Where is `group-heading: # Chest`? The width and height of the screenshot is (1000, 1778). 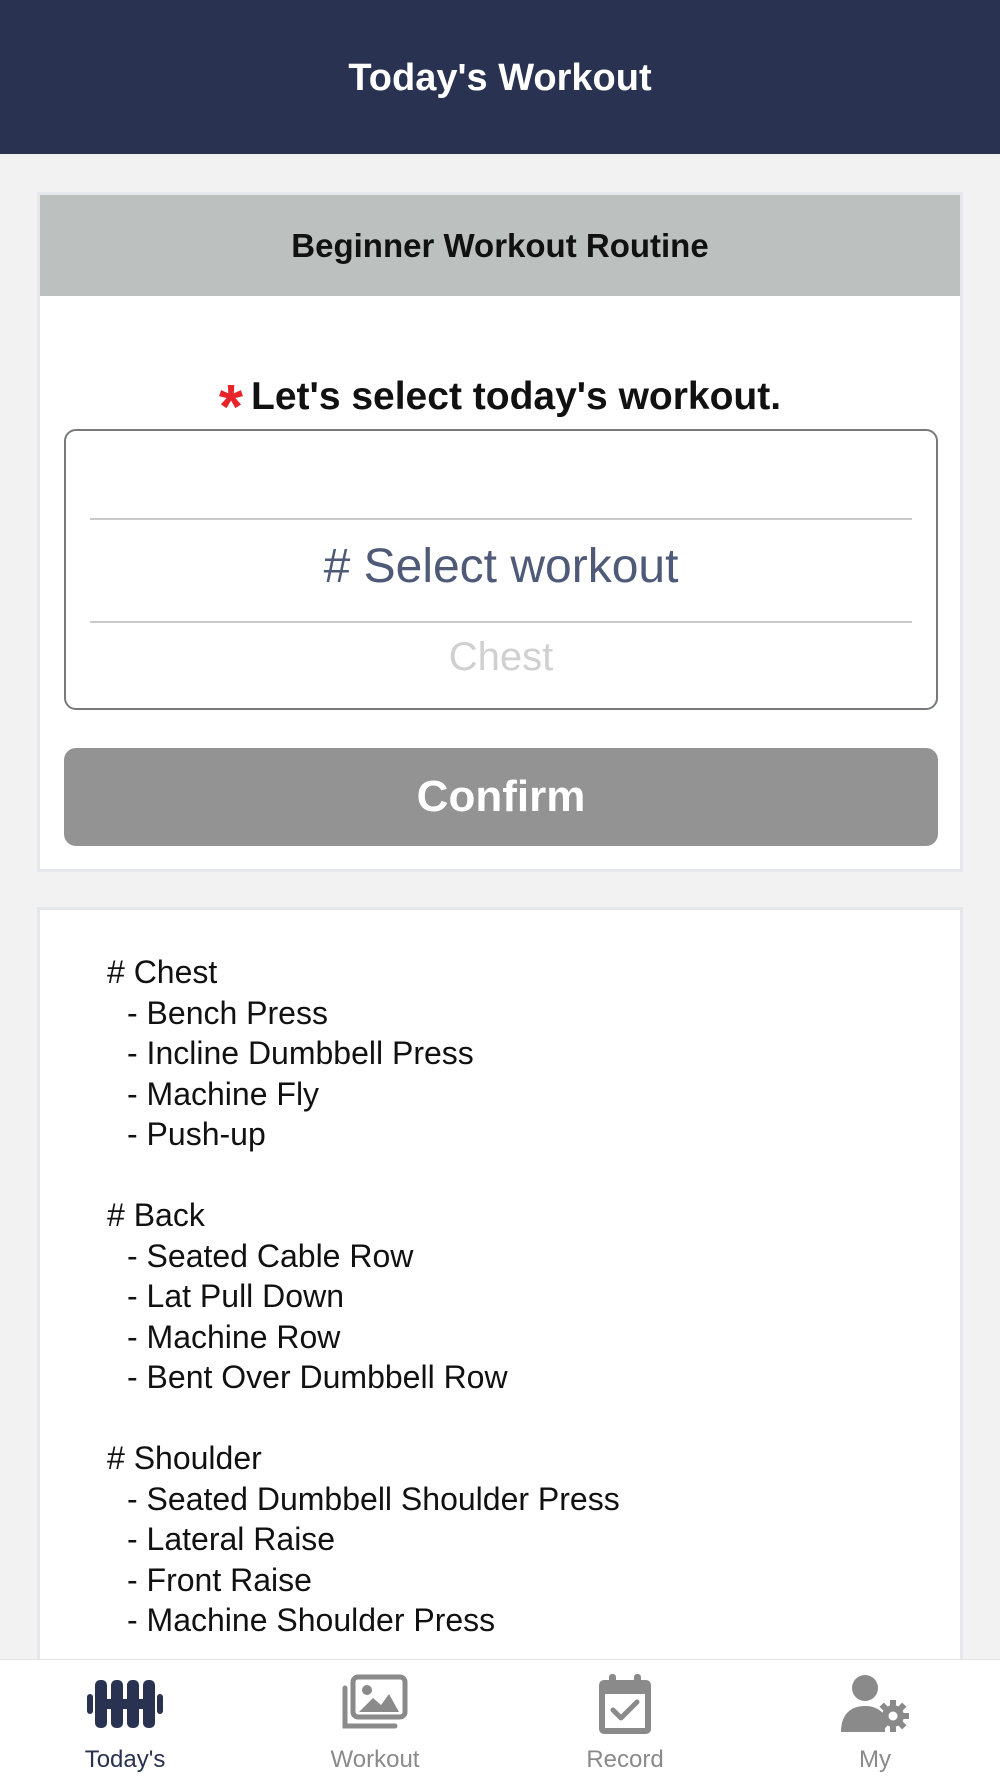
group-heading: # Chest is located at coordinates (162, 972).